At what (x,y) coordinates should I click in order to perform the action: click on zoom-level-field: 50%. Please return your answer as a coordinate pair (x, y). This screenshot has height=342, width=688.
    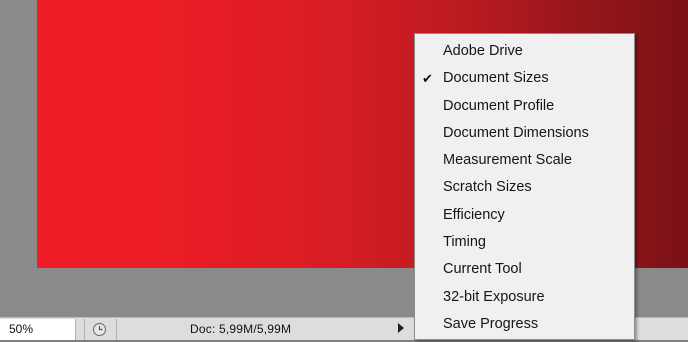
    Looking at the image, I should click on (38, 329).